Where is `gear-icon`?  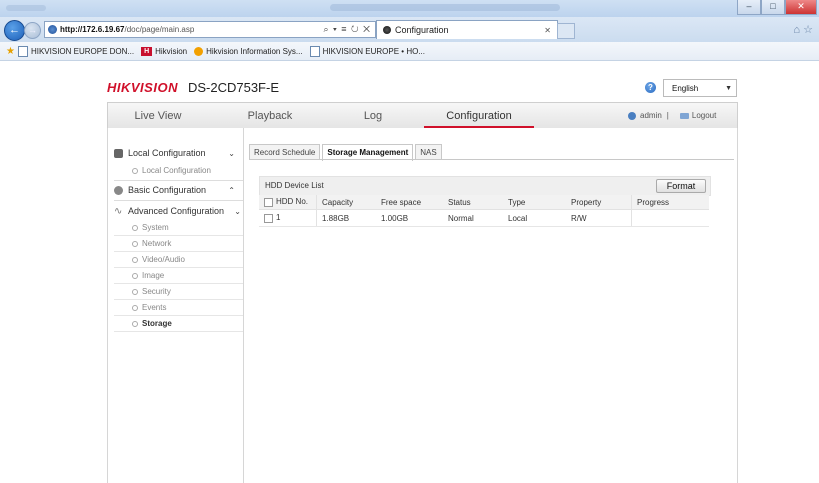
gear-icon is located at coordinates (118, 190).